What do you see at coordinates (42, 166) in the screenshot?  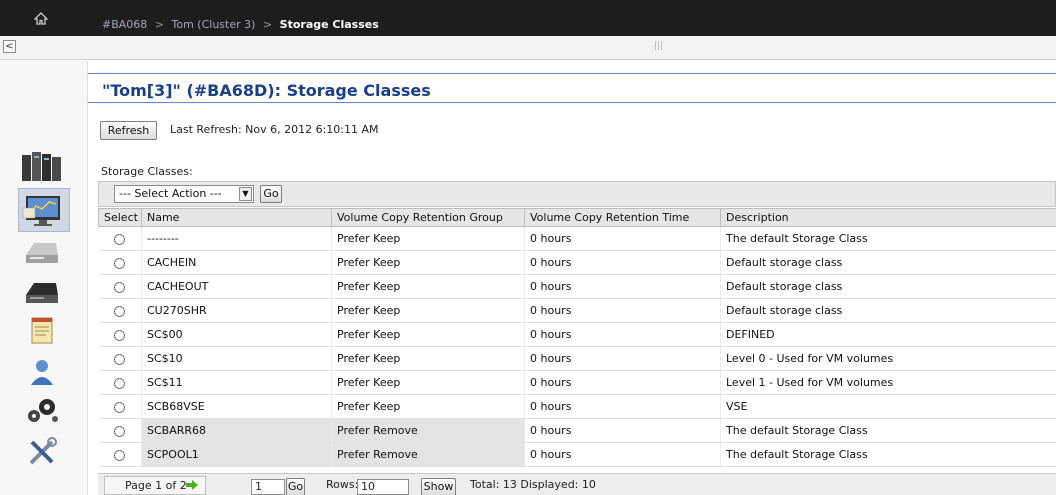 I see `servers-icon` at bounding box center [42, 166].